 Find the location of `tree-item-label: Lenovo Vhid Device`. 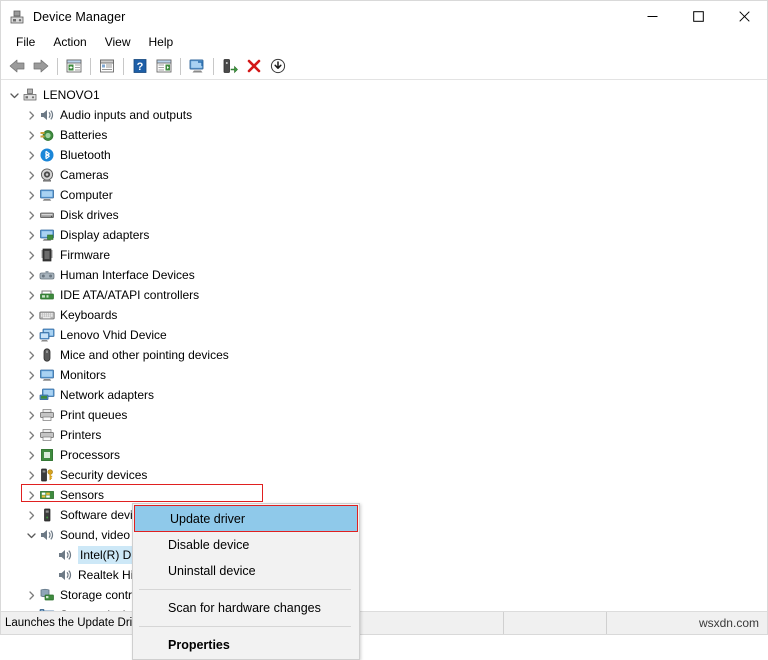

tree-item-label: Lenovo Vhid Device is located at coordinates (113, 335).